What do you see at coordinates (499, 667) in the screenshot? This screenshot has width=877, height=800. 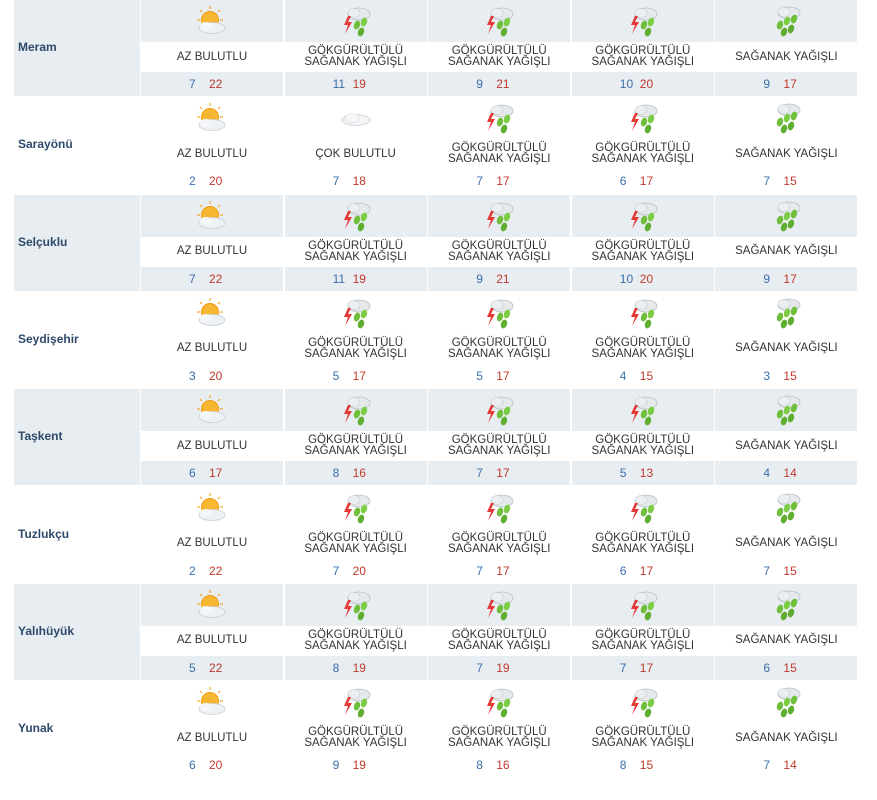 I see `temperature-cell: 7 19` at bounding box center [499, 667].